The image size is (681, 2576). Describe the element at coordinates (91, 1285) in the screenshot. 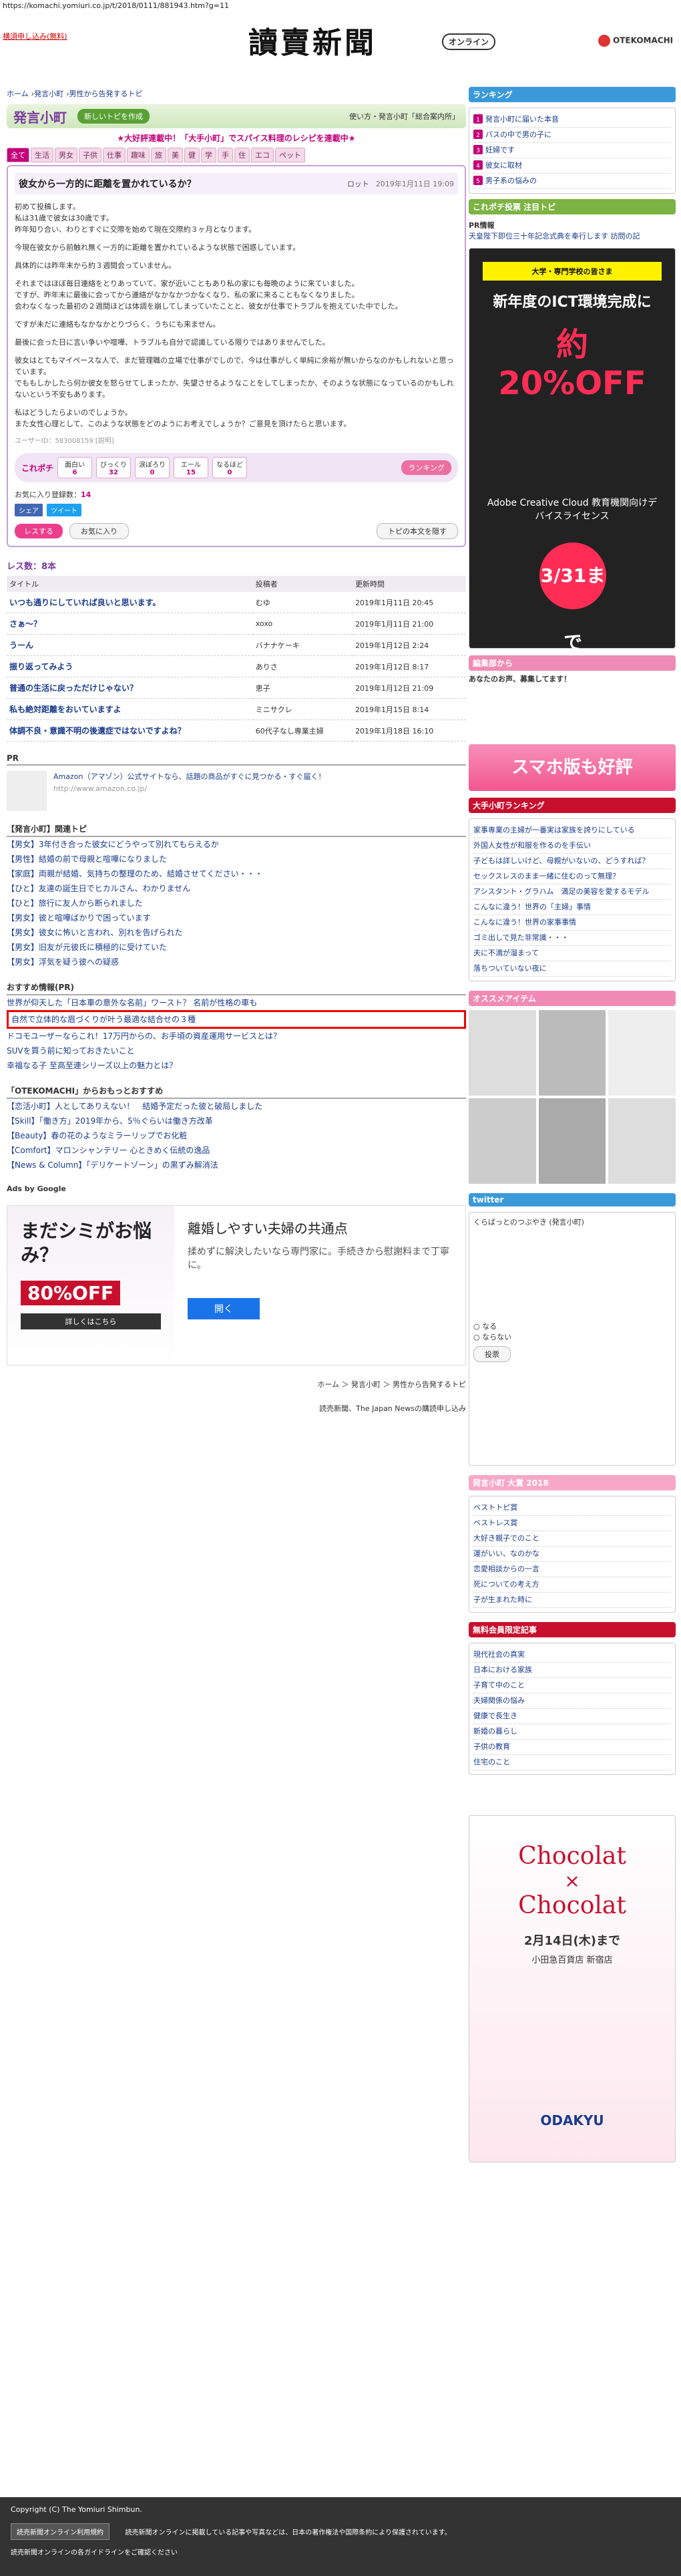

I see `ad-stain: まだシミがお悩み？ 80%OFF 詳しくはこちら` at that location.